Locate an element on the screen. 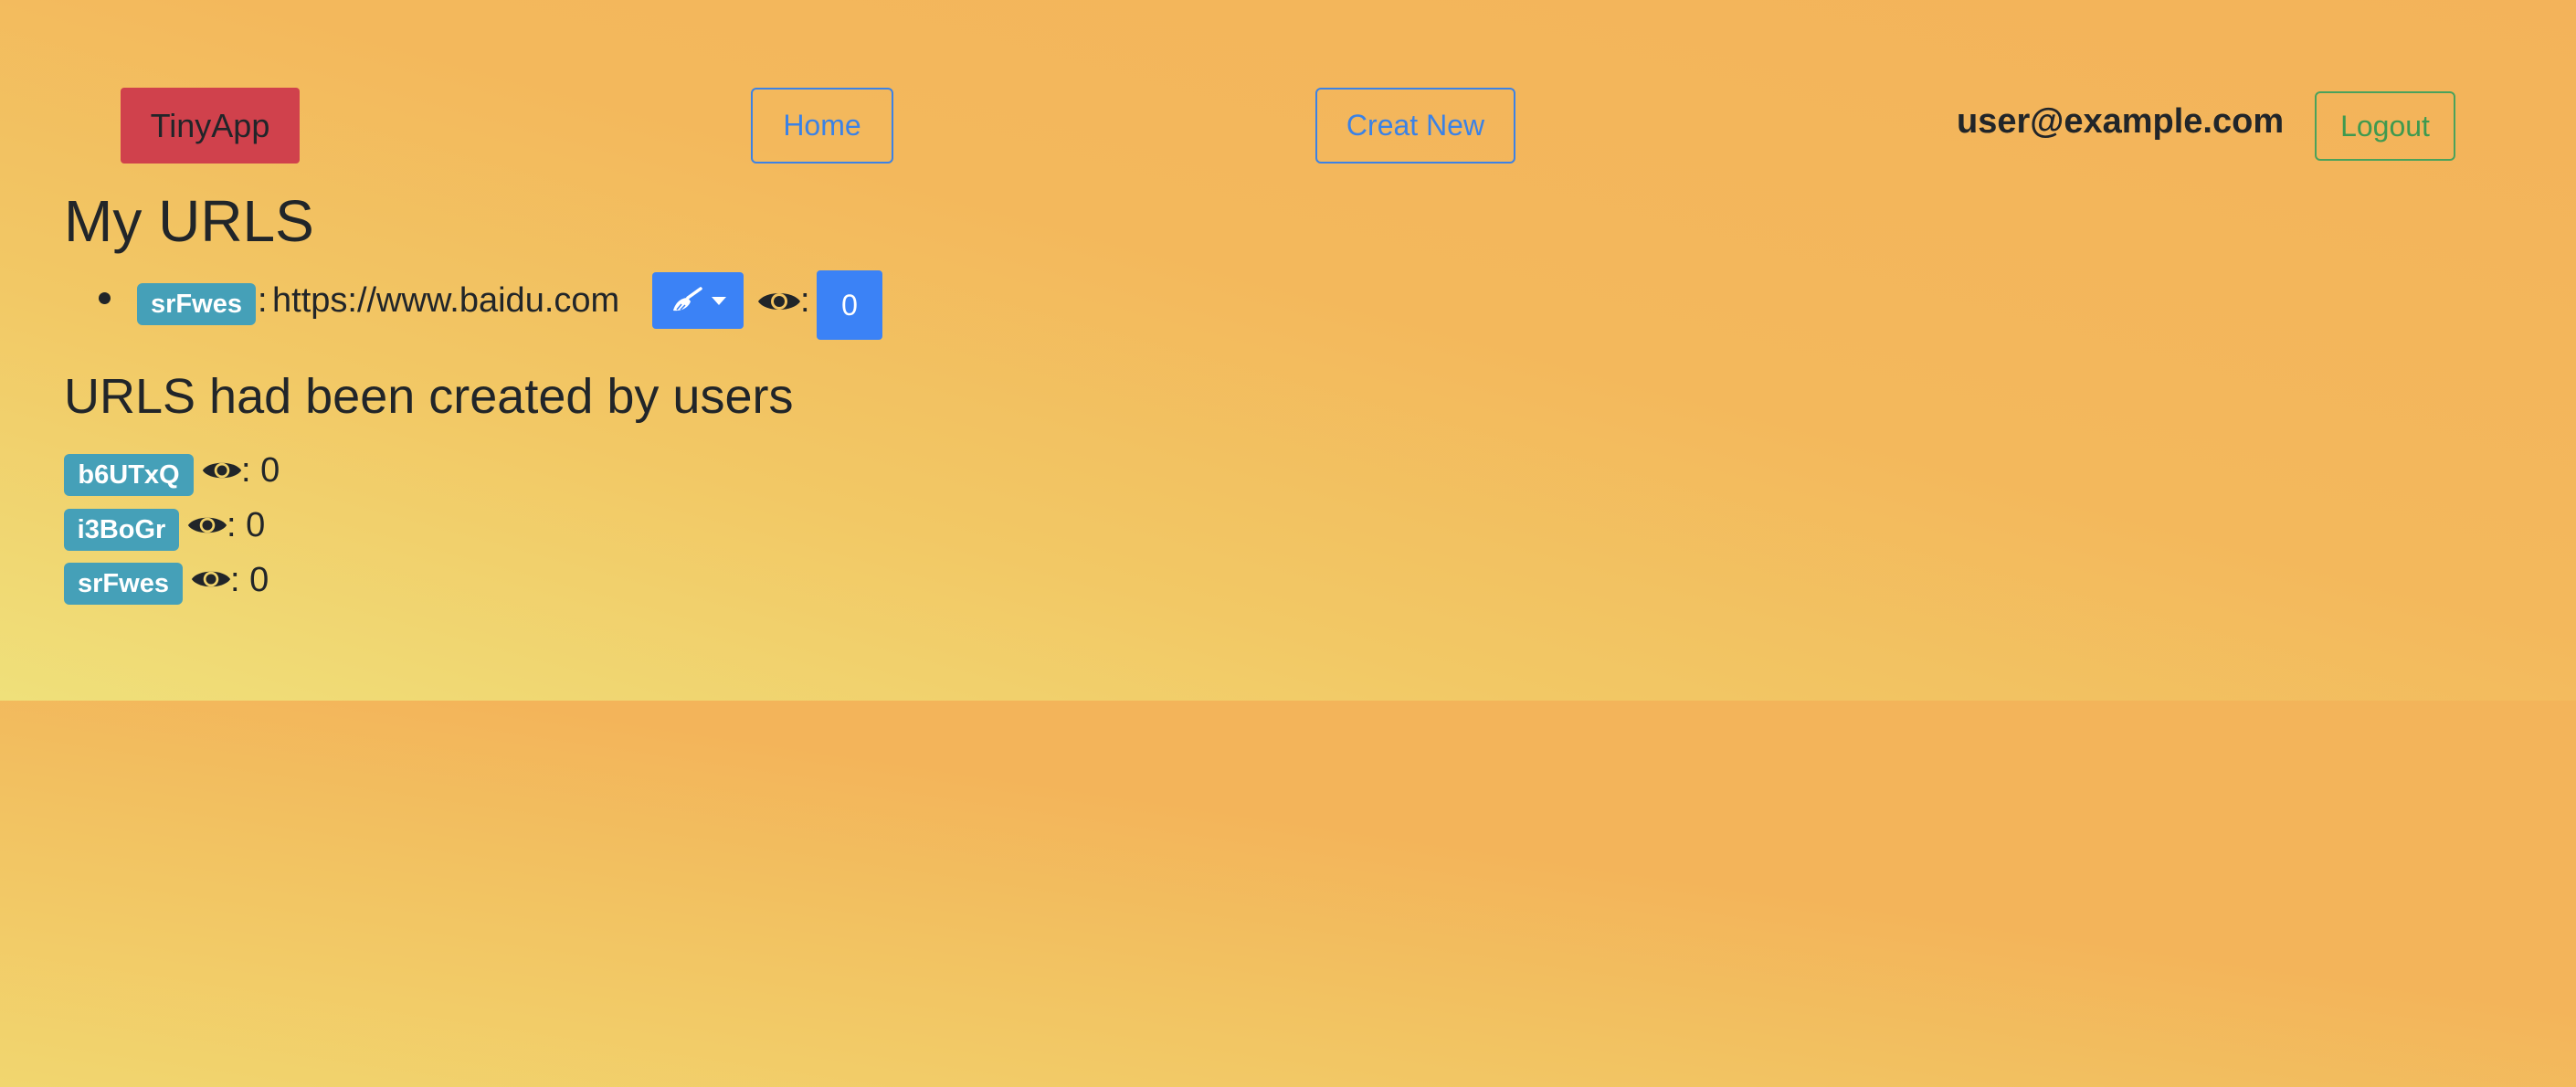 The width and height of the screenshot is (2576, 1087). brand-logo-button: TinyApp is located at coordinates (210, 126).